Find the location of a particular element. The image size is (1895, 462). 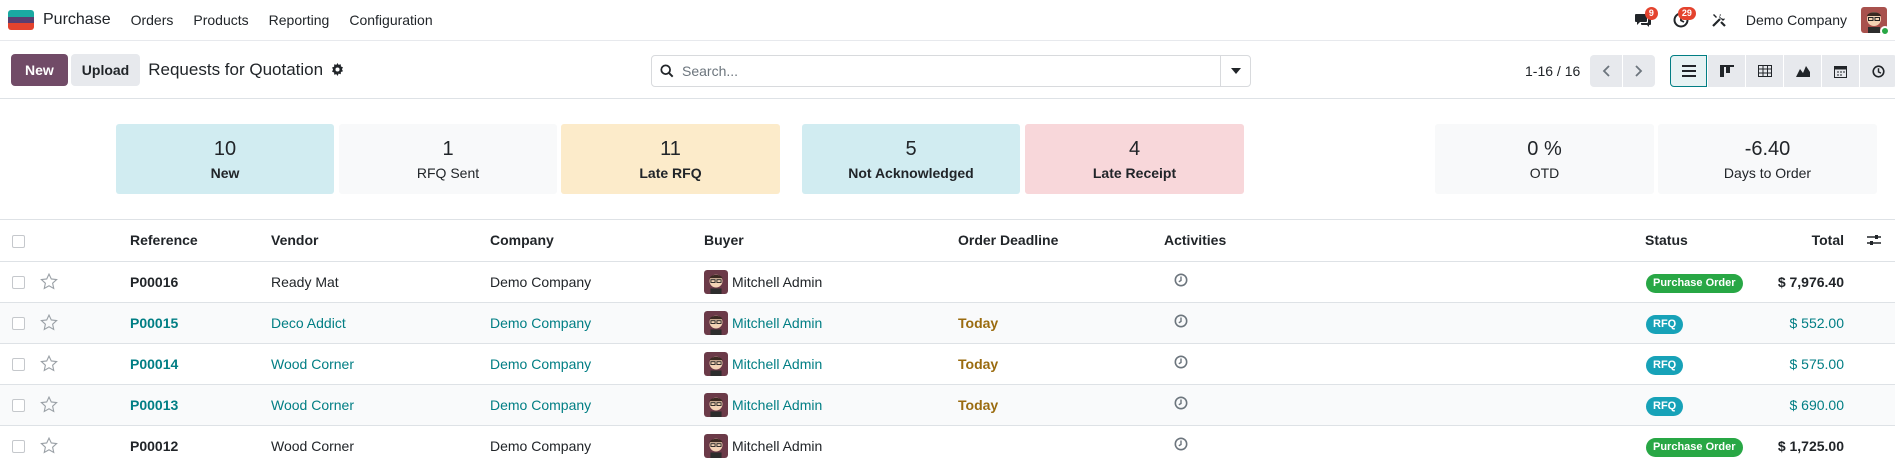

upload-button: Upload is located at coordinates (105, 69).